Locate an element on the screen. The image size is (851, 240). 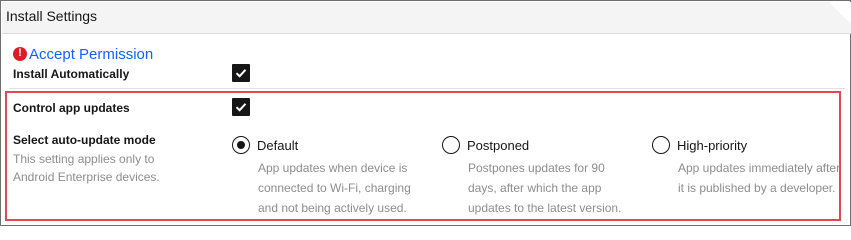
accept-permission-row: ! Accept Permission is located at coordinates (83, 53).